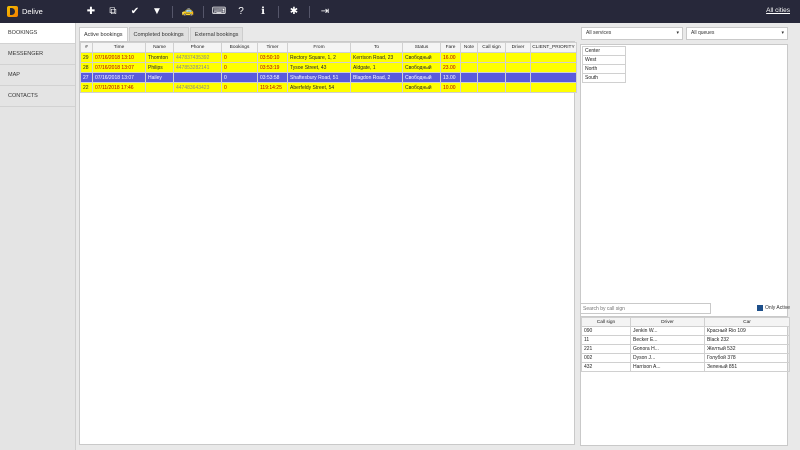 The image size is (800, 450). I want to click on toolbar-separator, so click(309, 11).